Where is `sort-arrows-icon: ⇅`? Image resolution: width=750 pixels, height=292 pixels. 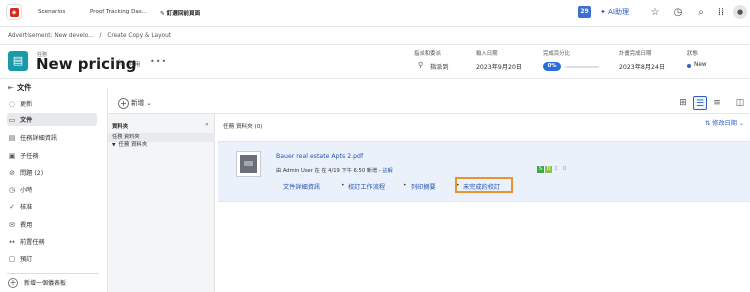
sort-arrows-icon: ⇅ is located at coordinates (708, 123).